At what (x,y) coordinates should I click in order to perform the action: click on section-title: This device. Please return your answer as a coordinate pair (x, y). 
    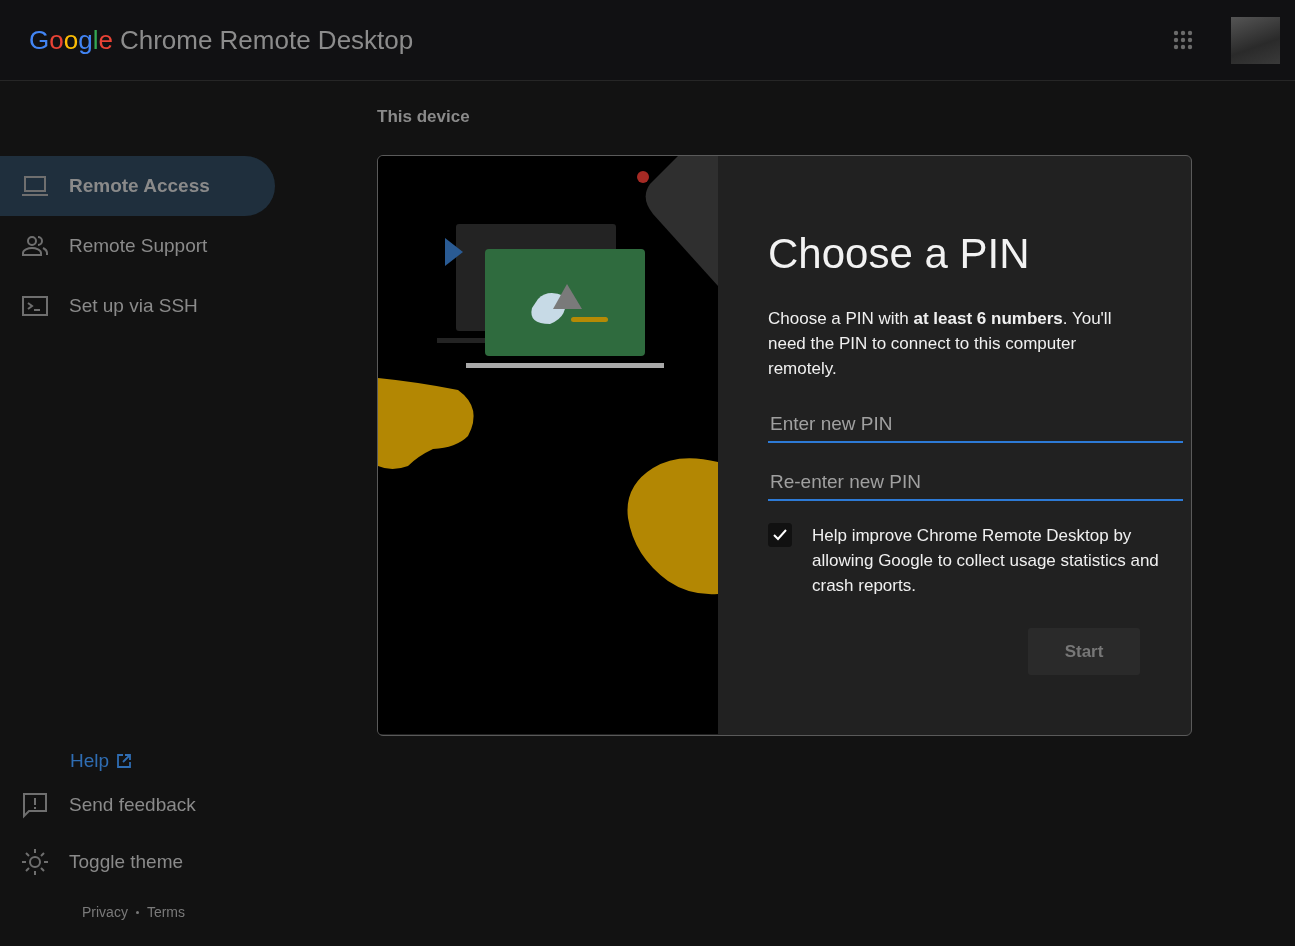
    Looking at the image, I should click on (424, 117).